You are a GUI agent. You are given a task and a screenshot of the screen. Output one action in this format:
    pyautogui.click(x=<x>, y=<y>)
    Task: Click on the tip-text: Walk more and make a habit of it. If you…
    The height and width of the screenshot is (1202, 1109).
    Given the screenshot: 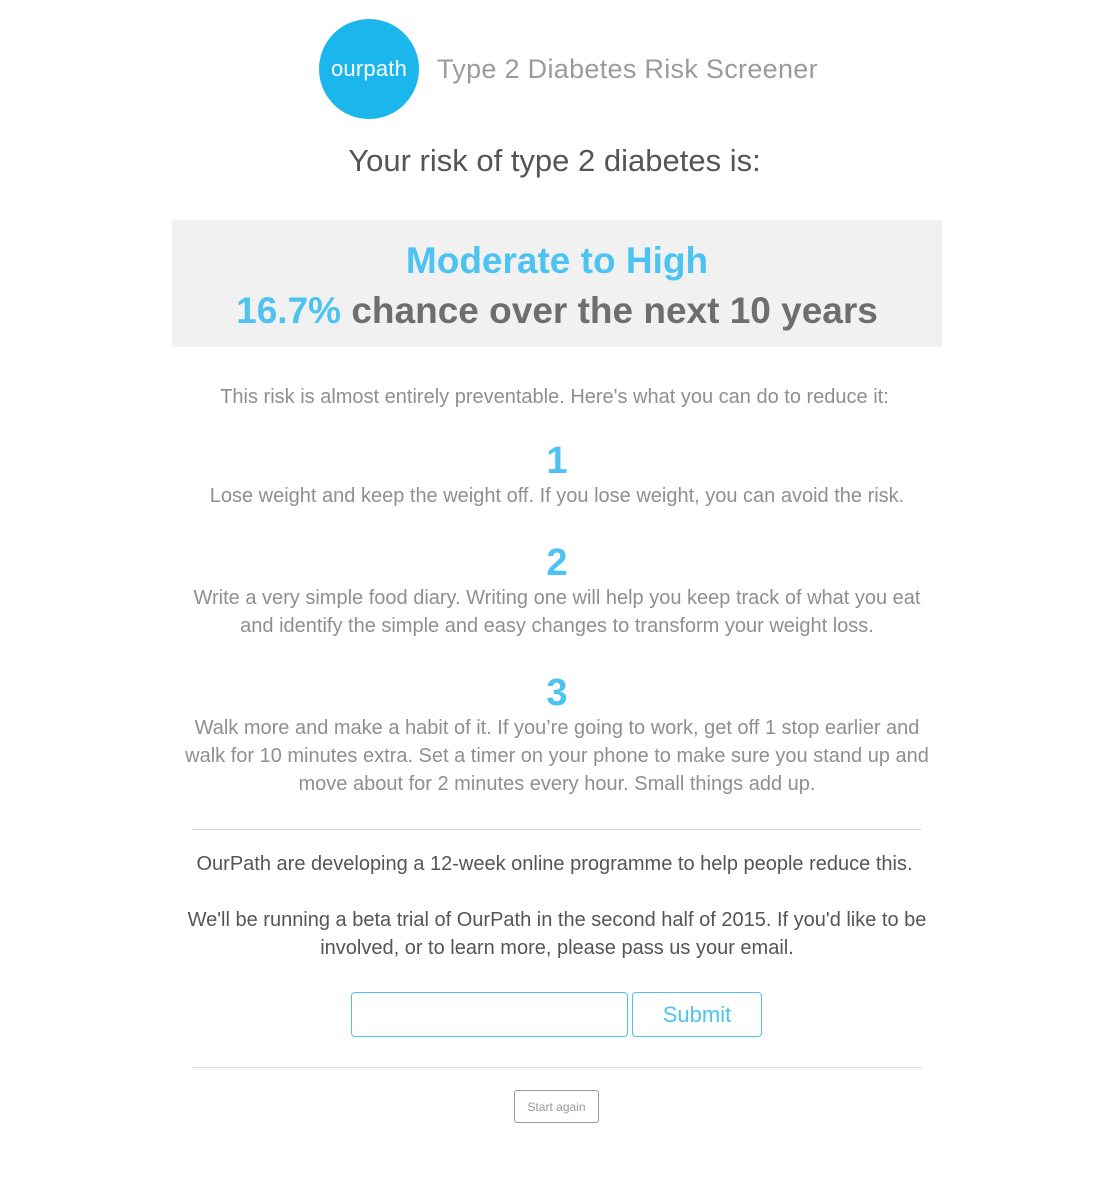 What is the action you would take?
    pyautogui.click(x=557, y=756)
    